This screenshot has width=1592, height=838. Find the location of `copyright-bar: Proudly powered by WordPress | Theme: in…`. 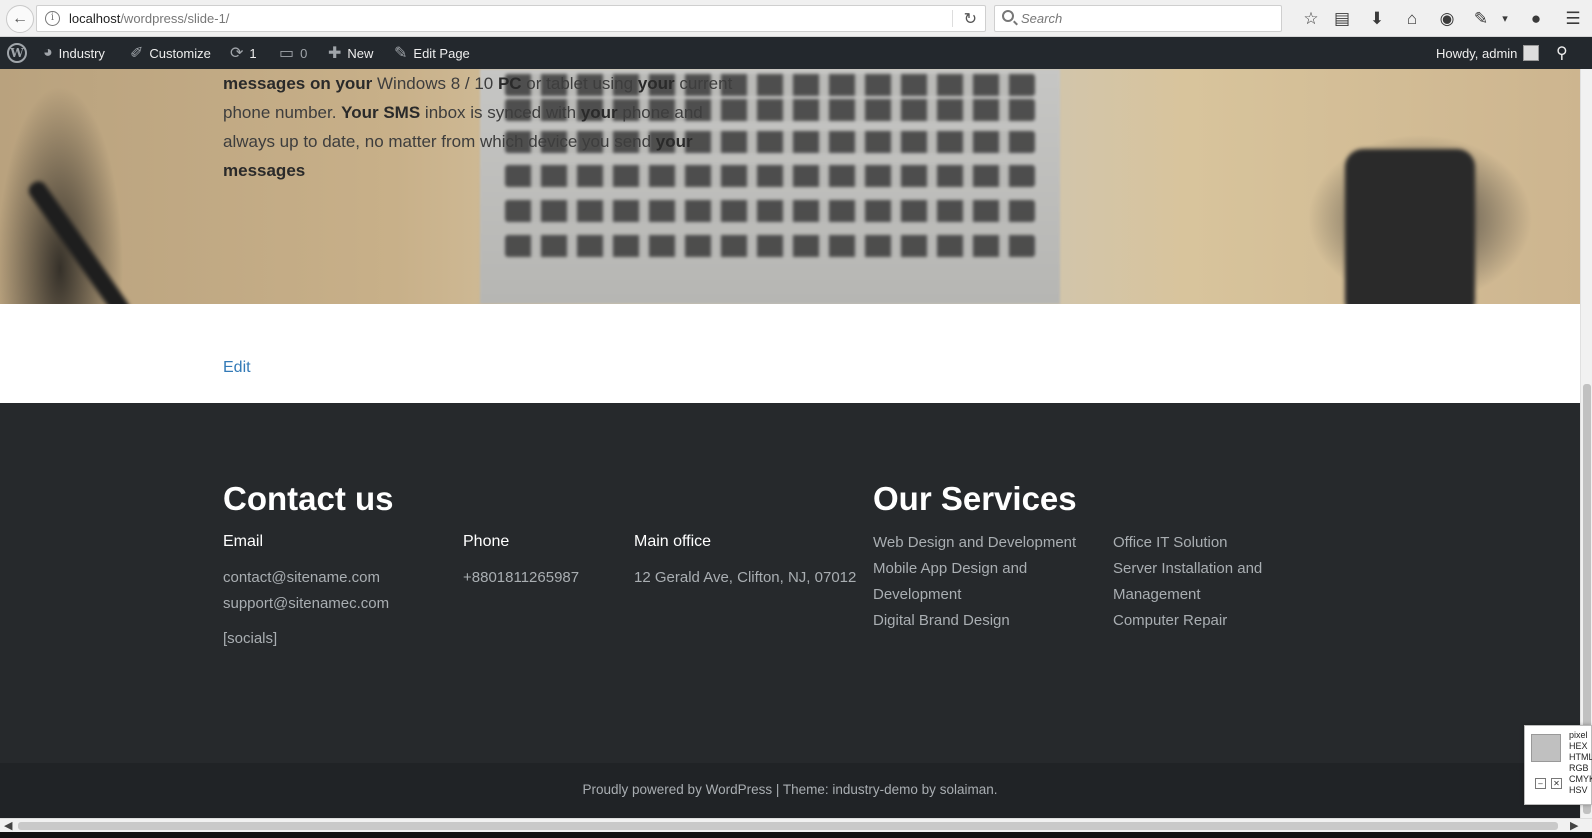

copyright-bar: Proudly powered by WordPress | Theme: in… is located at coordinates (790, 790).